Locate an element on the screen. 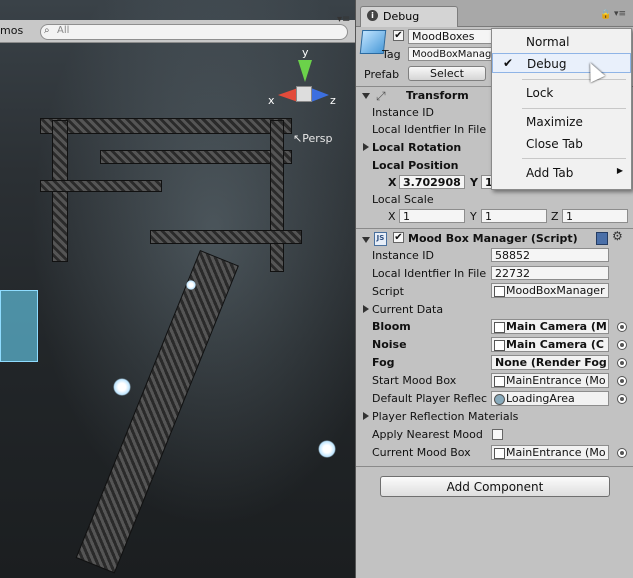 The height and width of the screenshot is (578, 633). start-mood-box-value: MainEntrance (Mo is located at coordinates (556, 380).